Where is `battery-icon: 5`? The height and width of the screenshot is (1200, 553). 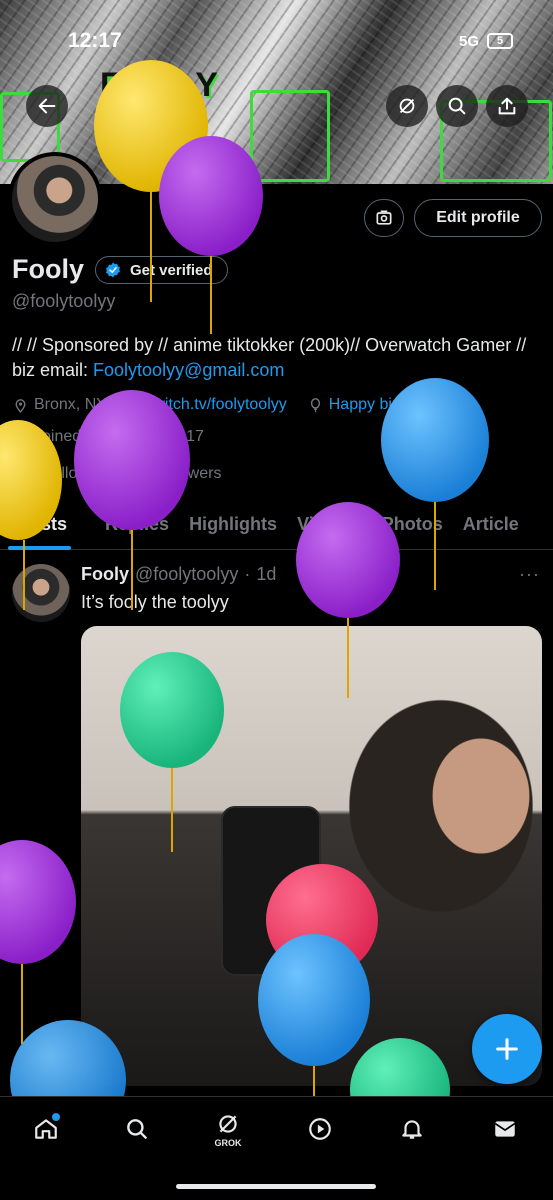 battery-icon: 5 is located at coordinates (500, 41).